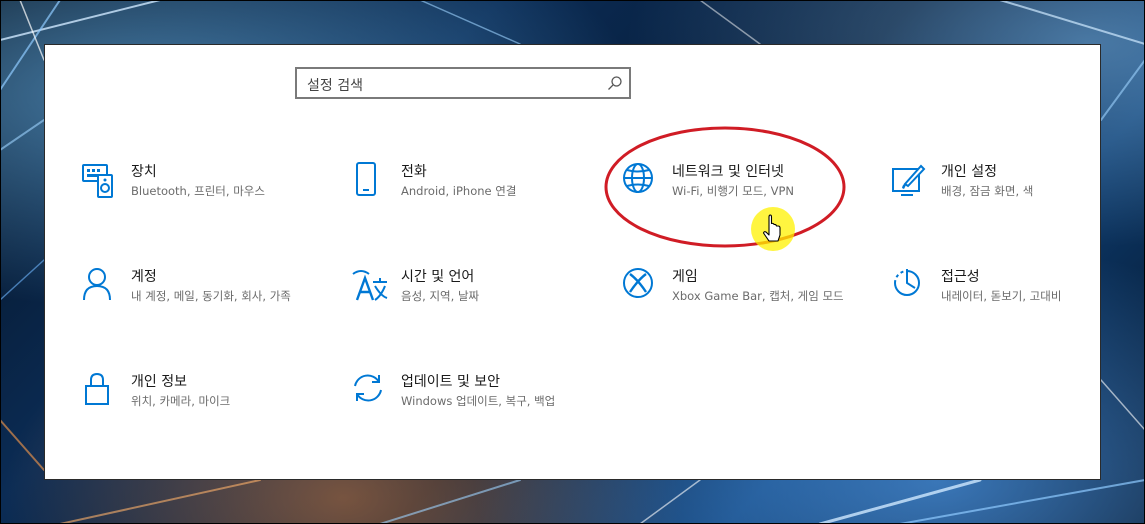 The image size is (1145, 524). I want to click on search-icon, so click(615, 83).